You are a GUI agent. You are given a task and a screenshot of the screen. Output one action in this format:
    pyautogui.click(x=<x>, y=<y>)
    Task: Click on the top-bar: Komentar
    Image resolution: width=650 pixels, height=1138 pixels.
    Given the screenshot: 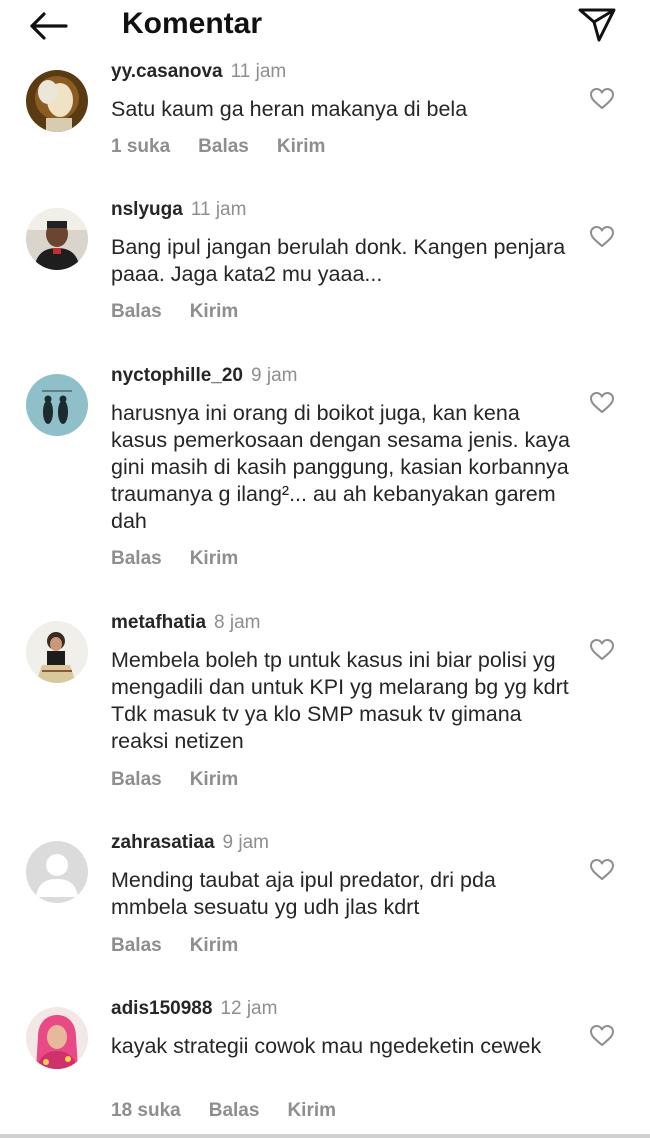 What is the action you would take?
    pyautogui.click(x=325, y=30)
    